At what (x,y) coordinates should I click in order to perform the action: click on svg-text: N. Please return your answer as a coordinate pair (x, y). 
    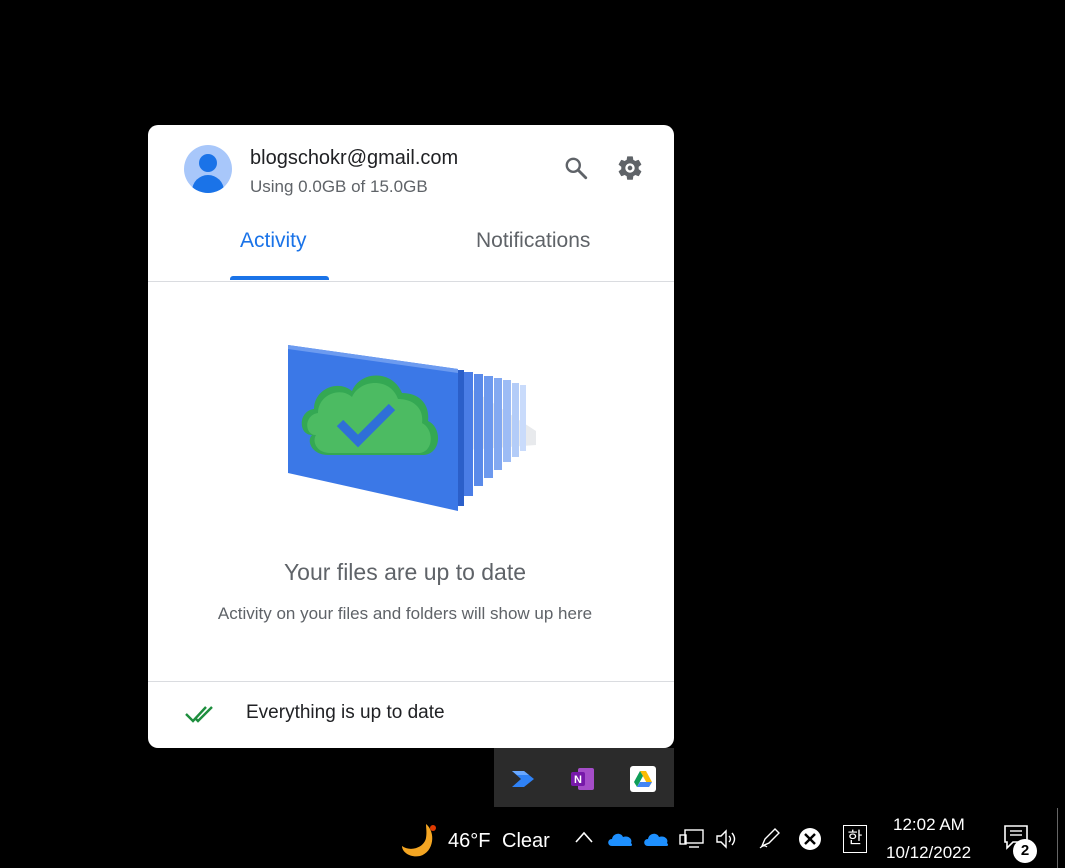
    Looking at the image, I should click on (578, 780).